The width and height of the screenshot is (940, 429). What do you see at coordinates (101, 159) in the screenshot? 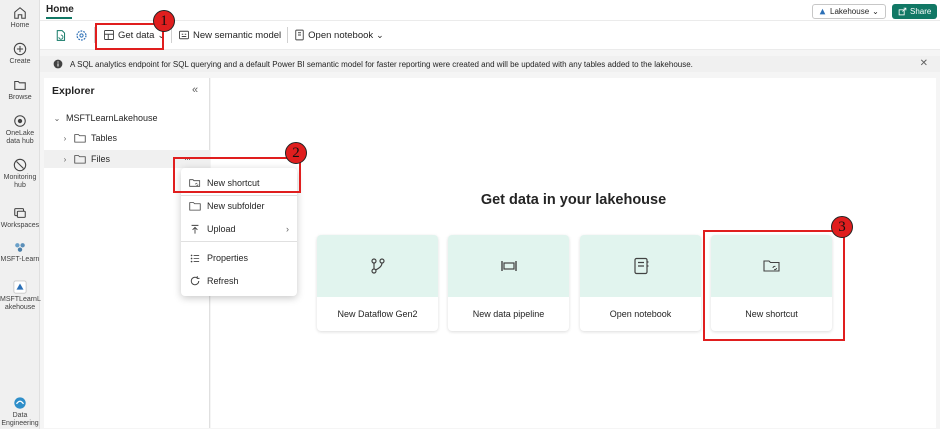
I see `tree-item-files-label: Files` at bounding box center [101, 159].